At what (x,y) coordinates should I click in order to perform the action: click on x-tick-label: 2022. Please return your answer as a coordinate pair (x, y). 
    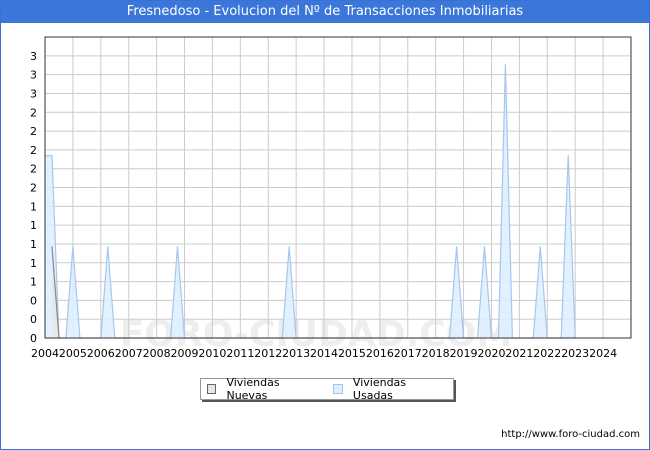
    Looking at the image, I should click on (547, 353).